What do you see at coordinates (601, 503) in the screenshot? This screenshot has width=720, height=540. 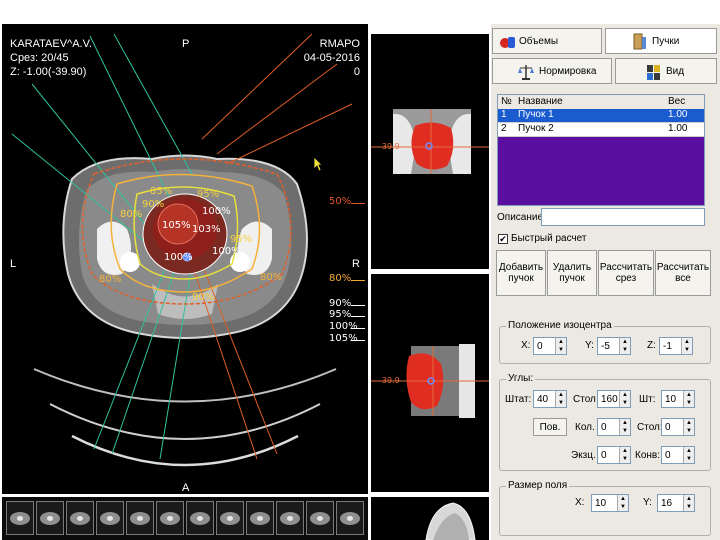 I see `field-x-value: 10` at bounding box center [601, 503].